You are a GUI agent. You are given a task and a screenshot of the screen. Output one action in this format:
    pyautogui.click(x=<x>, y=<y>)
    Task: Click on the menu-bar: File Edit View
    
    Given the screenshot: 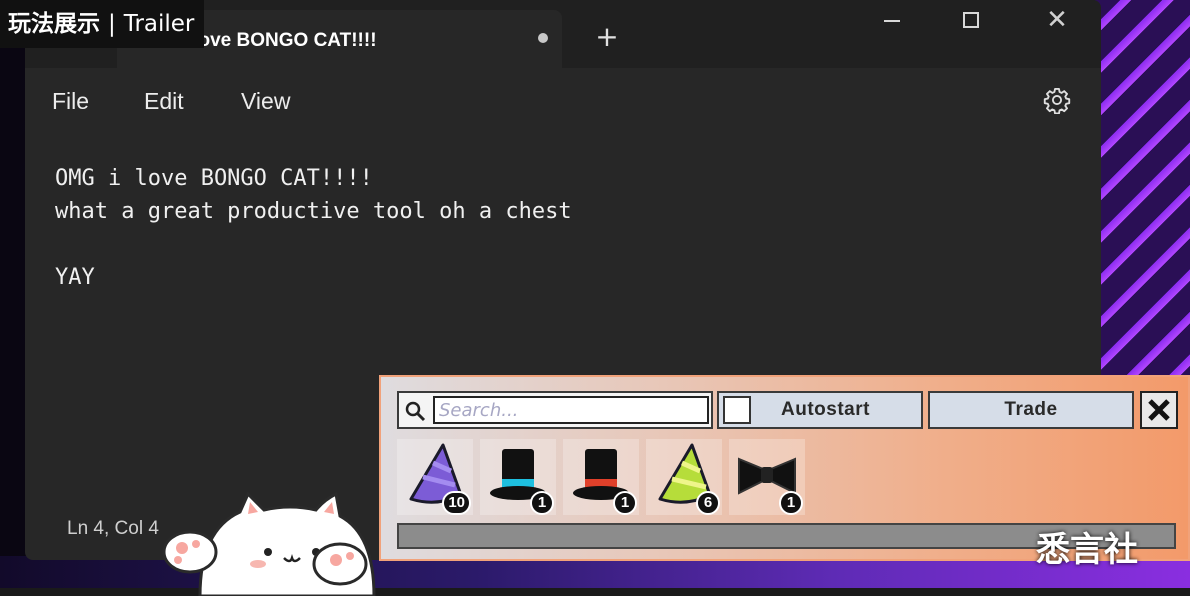 What is the action you would take?
    pyautogui.click(x=563, y=100)
    